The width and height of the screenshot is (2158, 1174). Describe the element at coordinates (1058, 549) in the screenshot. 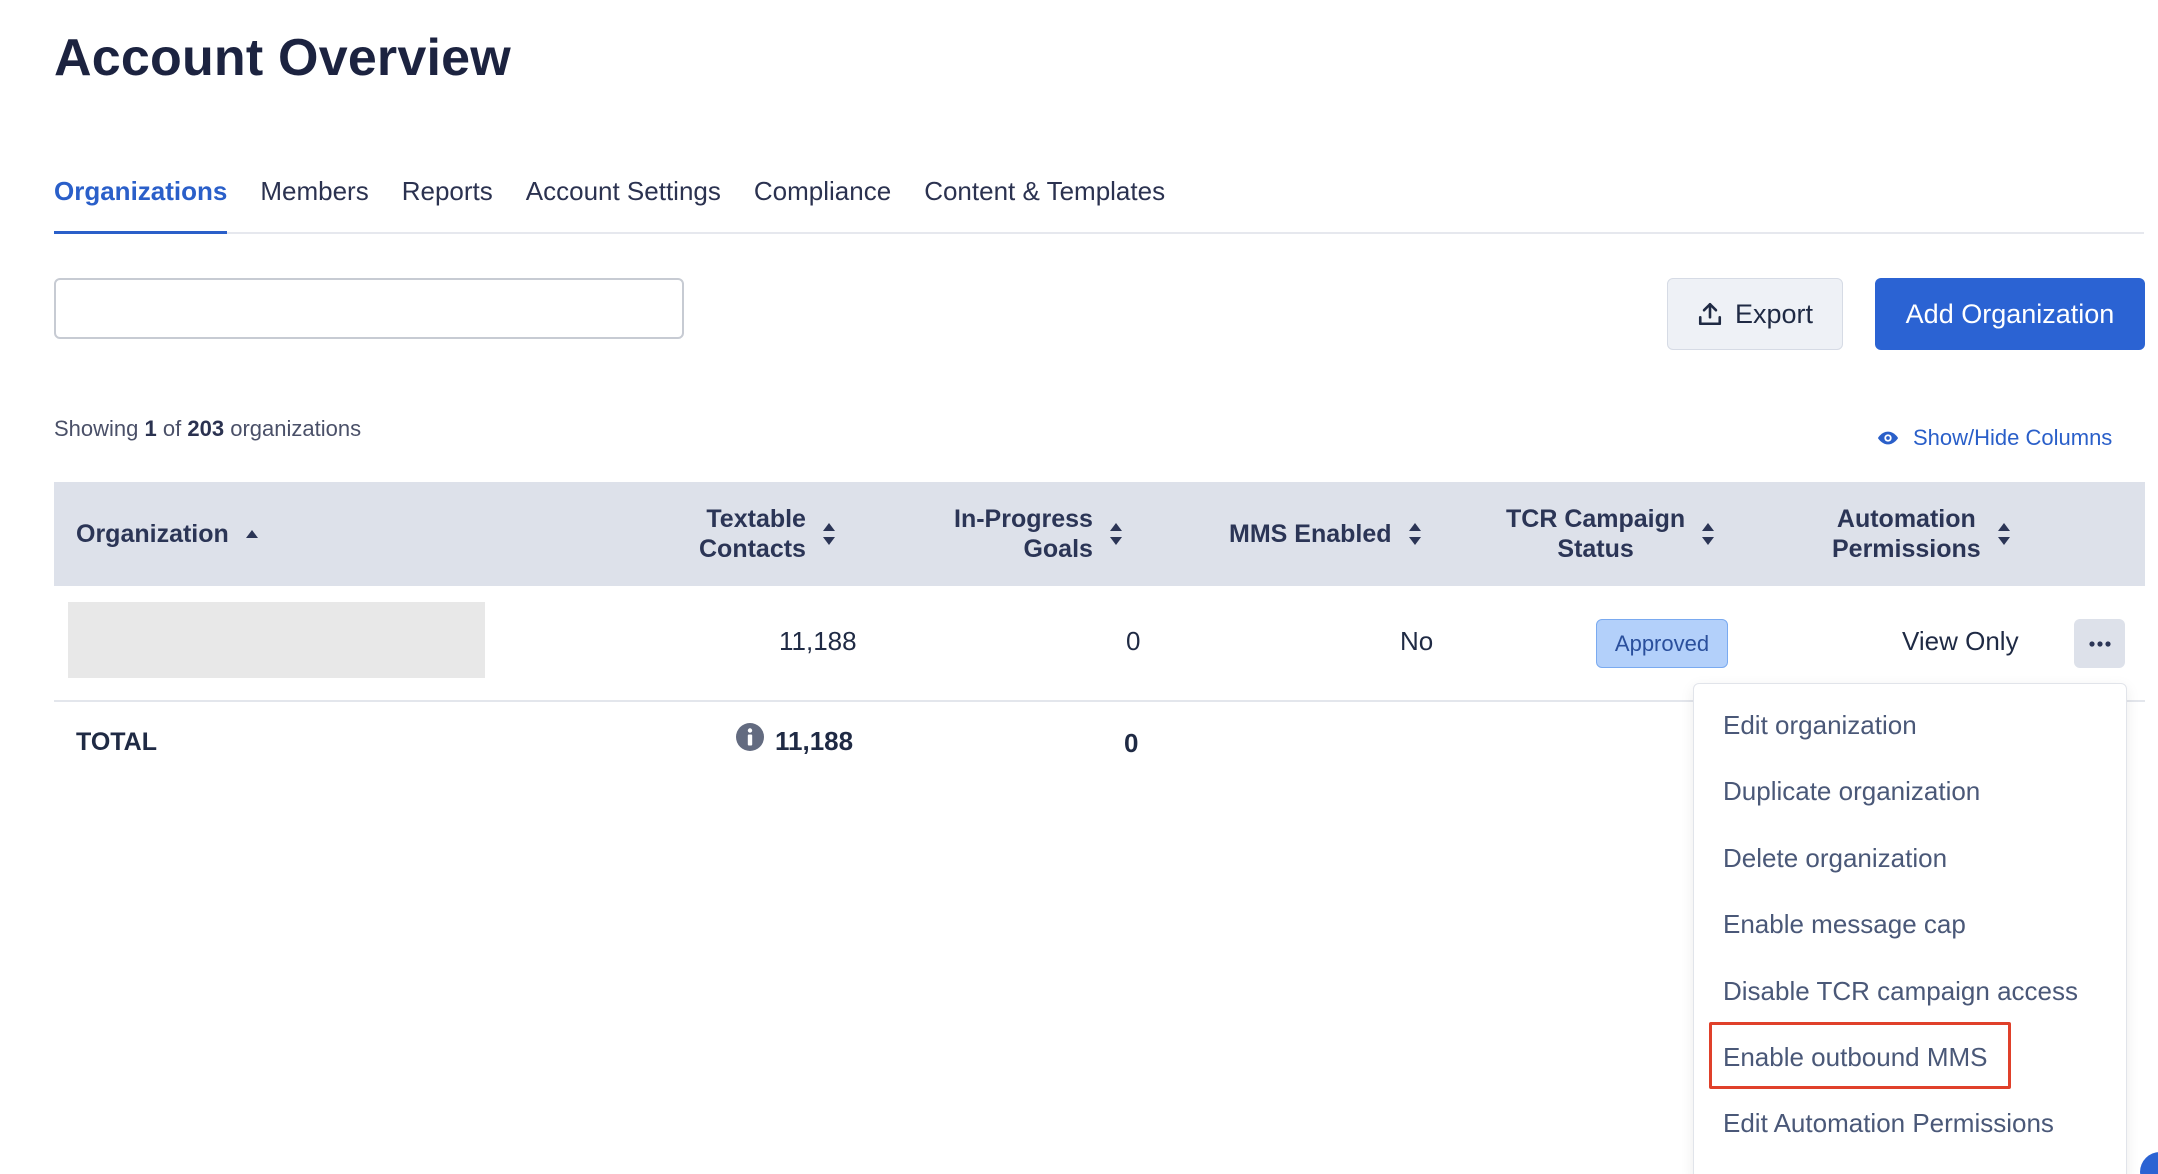

I see `column-label-line: Goals` at that location.